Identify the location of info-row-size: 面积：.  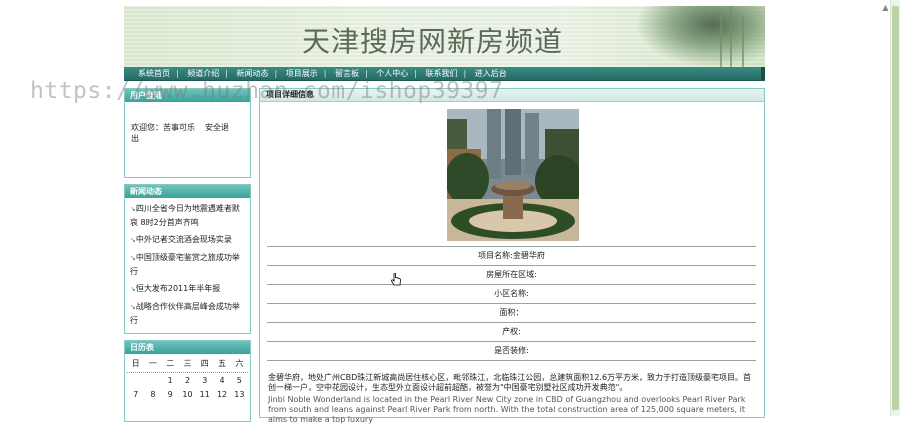
(511, 313).